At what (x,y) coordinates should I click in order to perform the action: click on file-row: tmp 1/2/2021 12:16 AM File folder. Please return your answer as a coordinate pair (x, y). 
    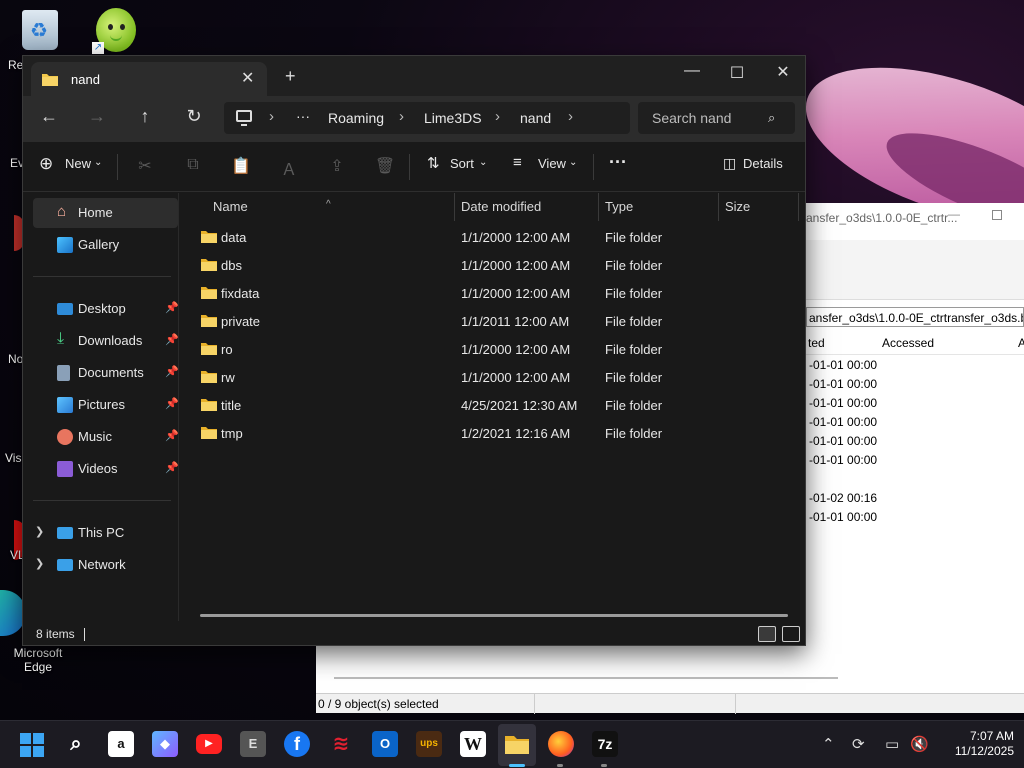
    Looking at the image, I should click on (492, 433).